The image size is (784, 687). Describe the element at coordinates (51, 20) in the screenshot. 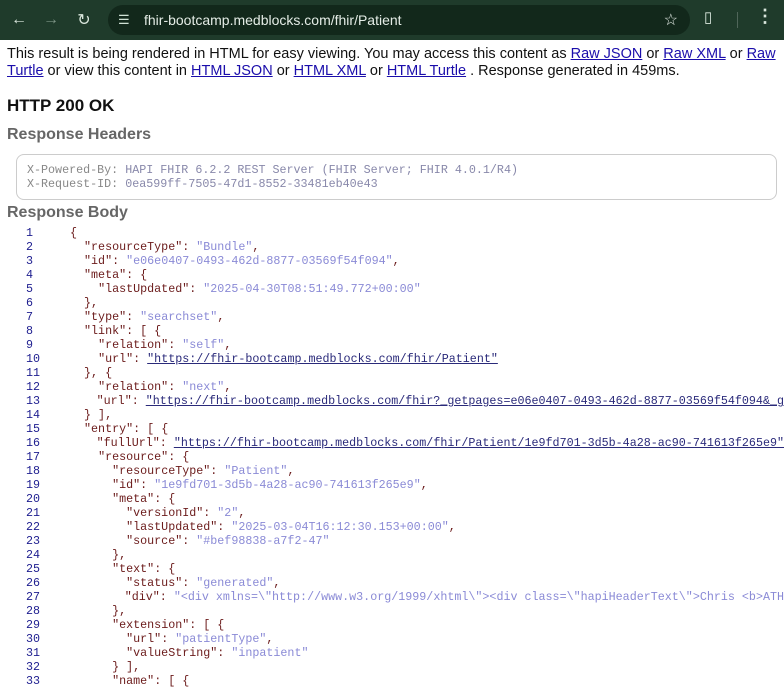

I see `forward-icon: →` at that location.